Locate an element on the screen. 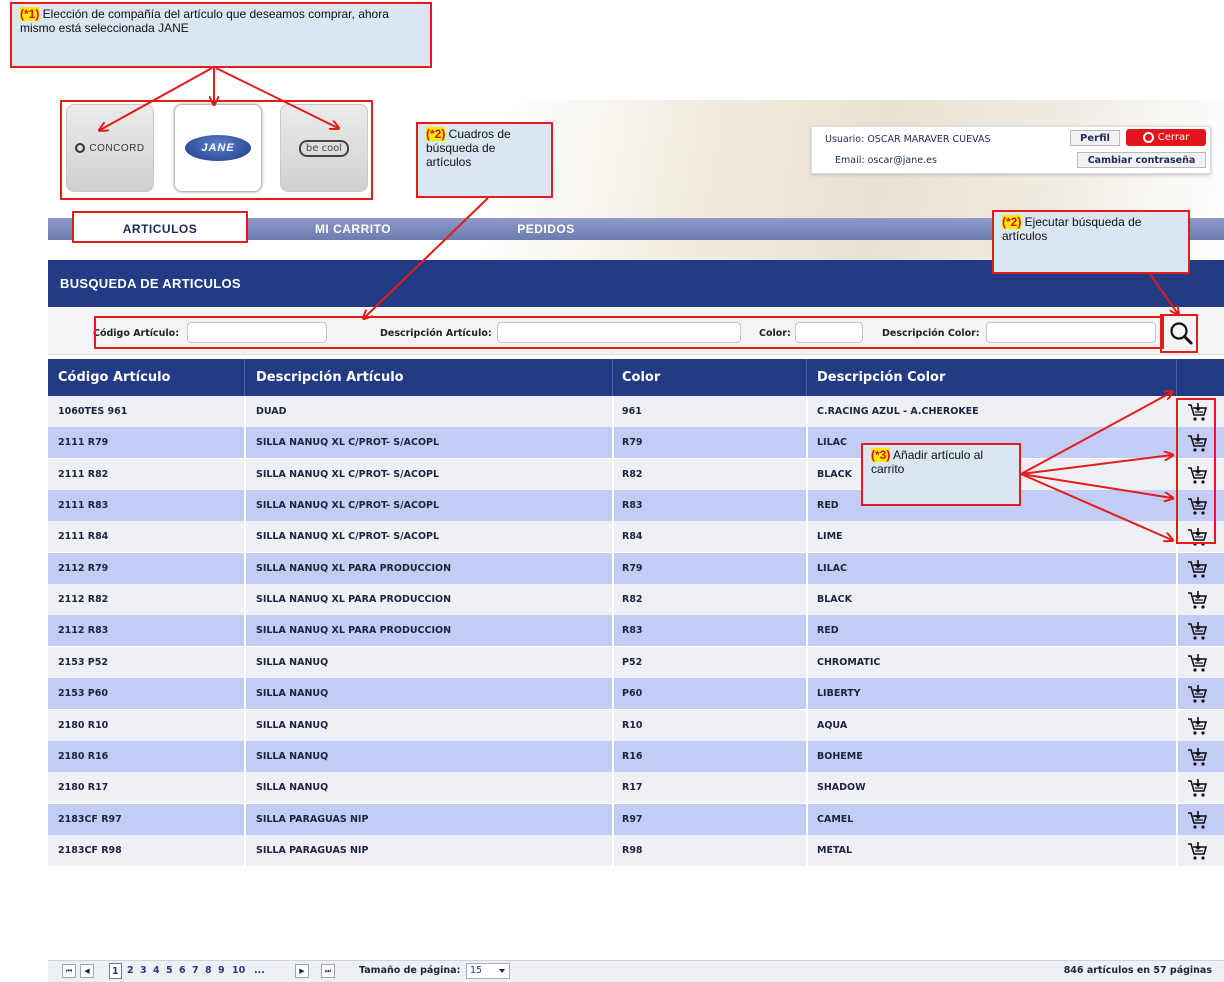 Image resolution: width=1224 pixels, height=982 pixels. page-number-link: 8 is located at coordinates (208, 971).